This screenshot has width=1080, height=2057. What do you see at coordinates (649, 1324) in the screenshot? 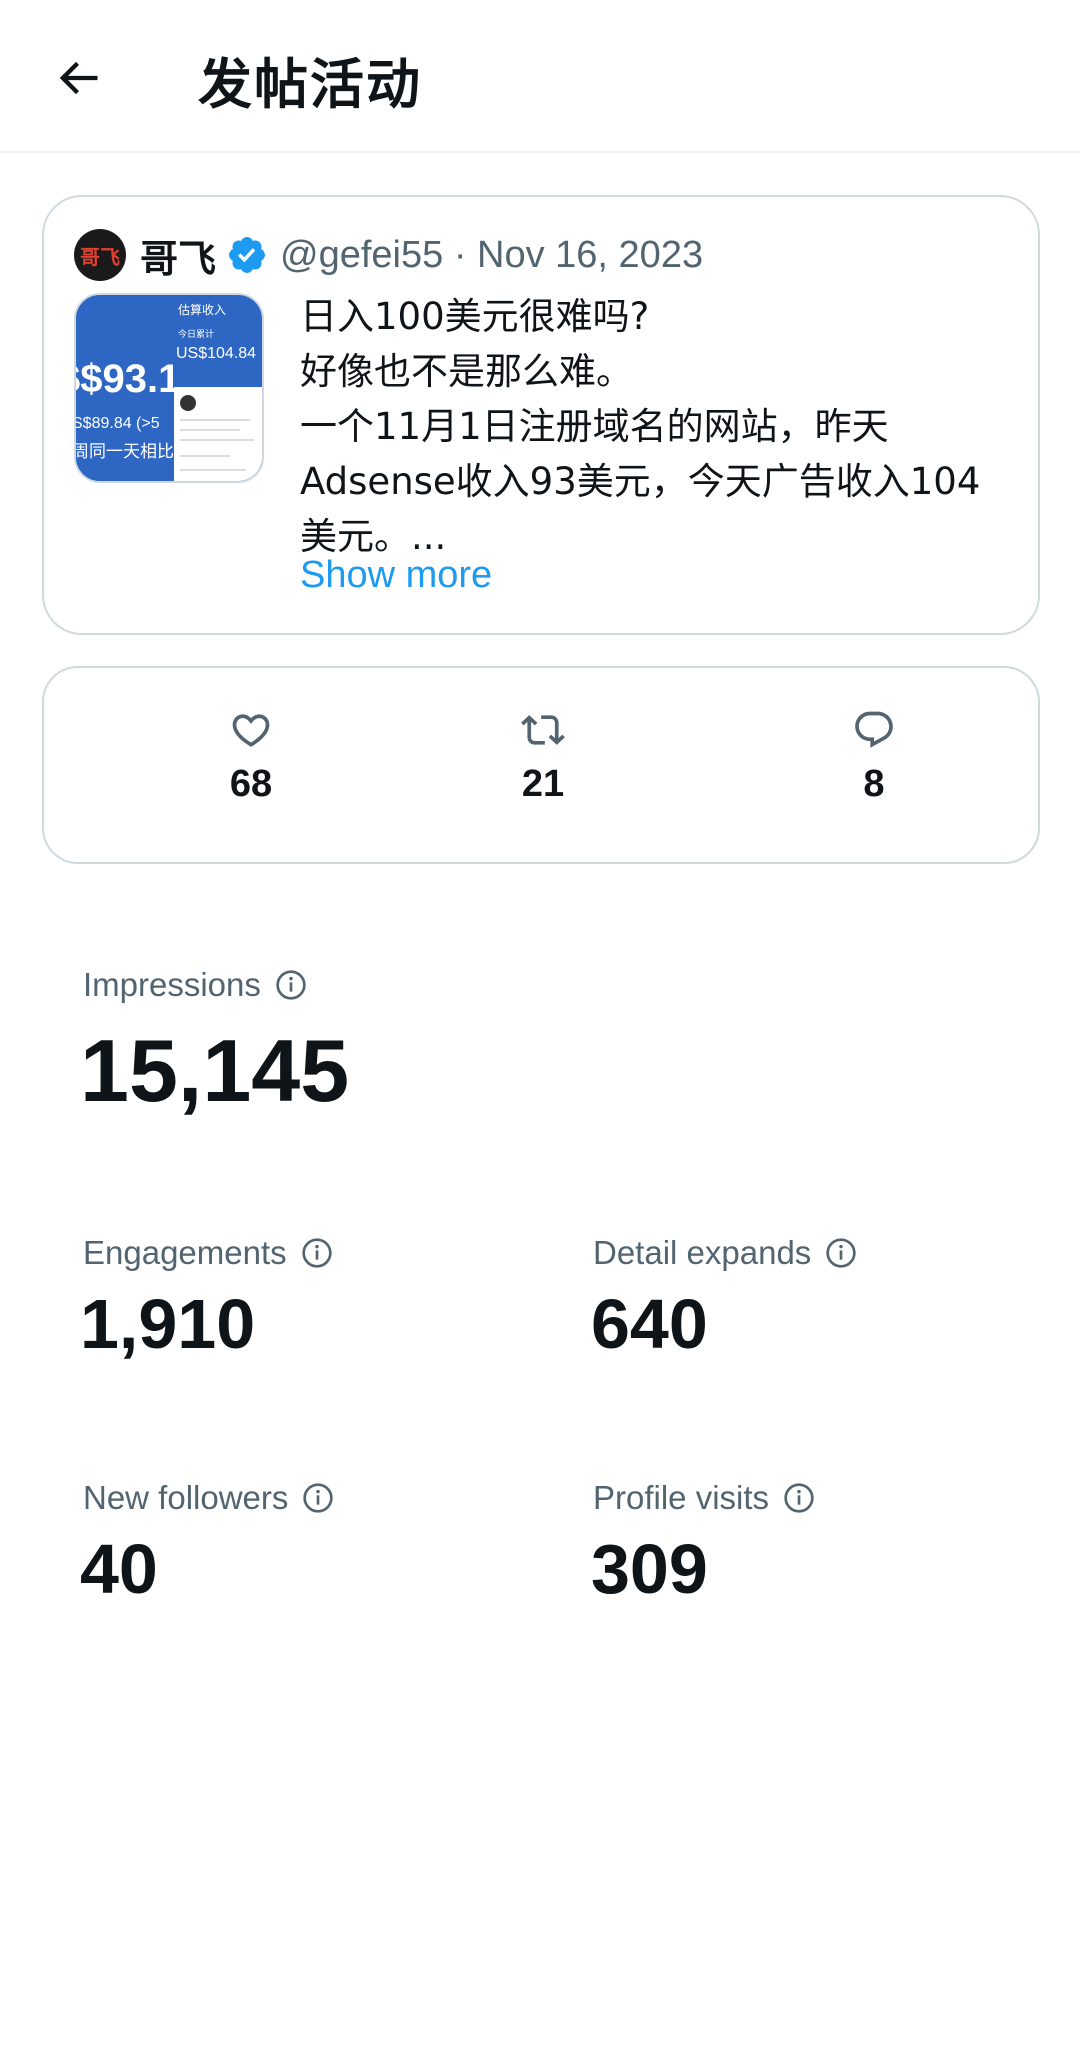
I see `detail-expands-value: 640` at bounding box center [649, 1324].